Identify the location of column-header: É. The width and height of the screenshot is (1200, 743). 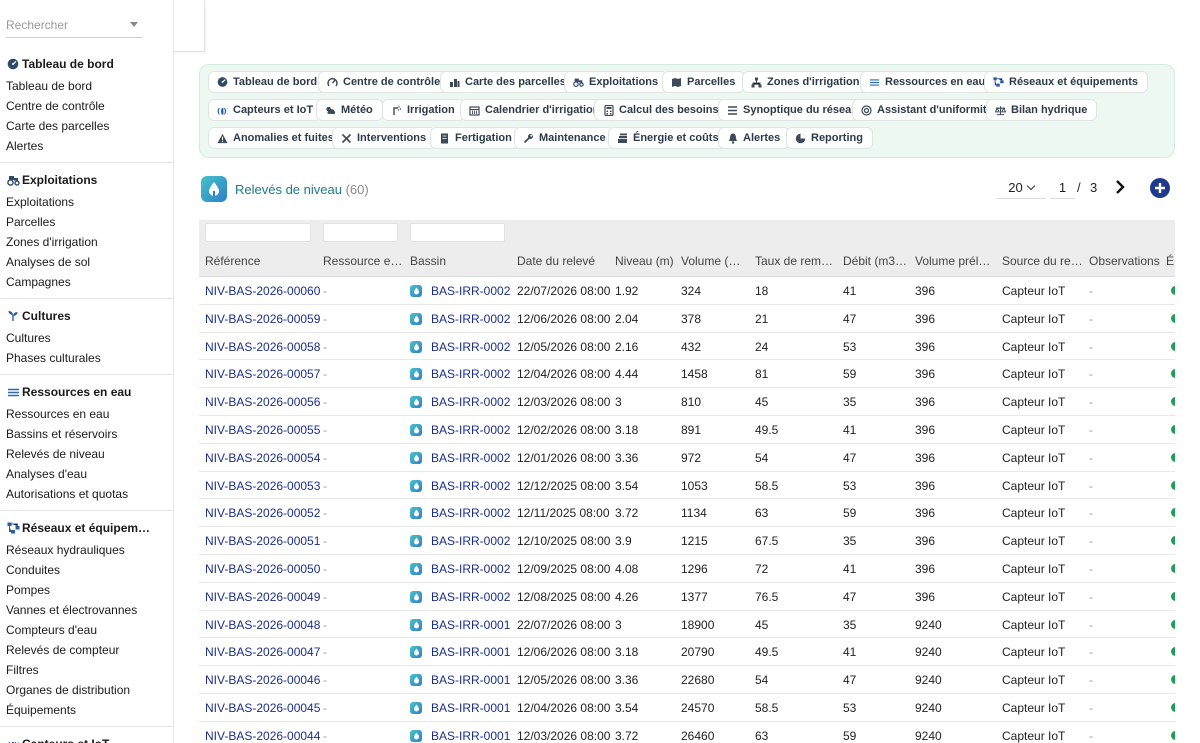
(1170, 261).